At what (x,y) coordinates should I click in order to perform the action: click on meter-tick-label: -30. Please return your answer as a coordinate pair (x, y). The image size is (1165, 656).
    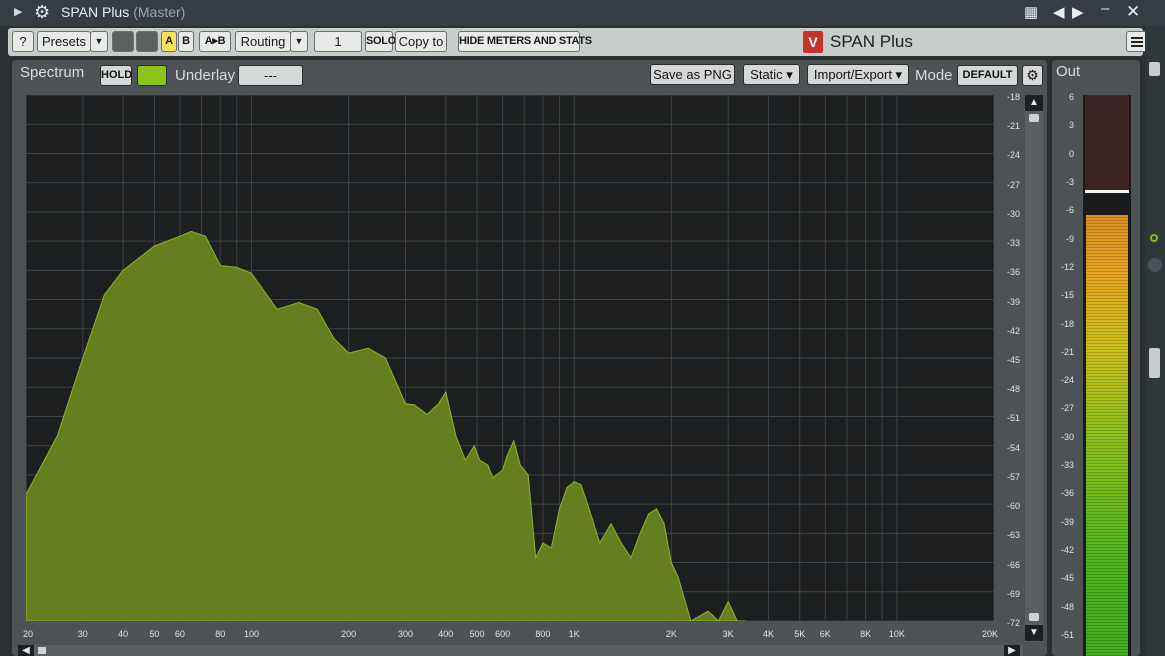
    Looking at the image, I should click on (1067, 436).